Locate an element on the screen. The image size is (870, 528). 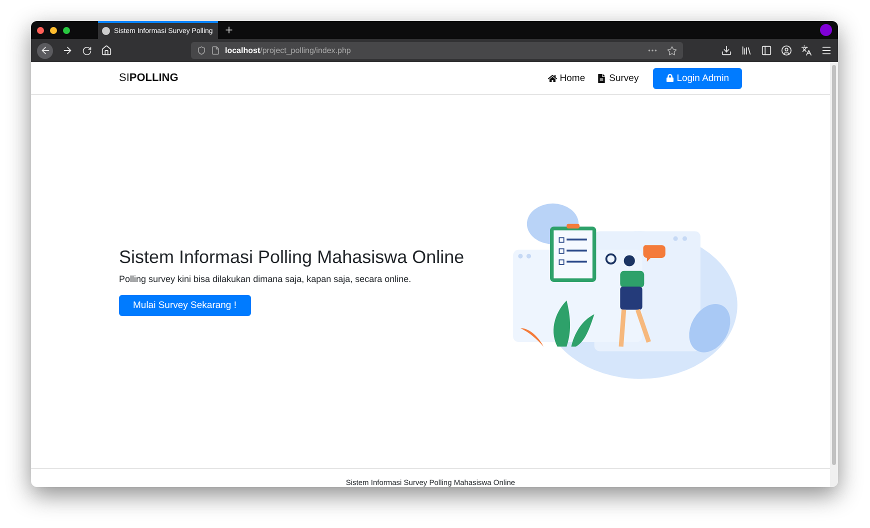
start-survey-button: Mulai Survey Sekarang ! is located at coordinates (184, 305).